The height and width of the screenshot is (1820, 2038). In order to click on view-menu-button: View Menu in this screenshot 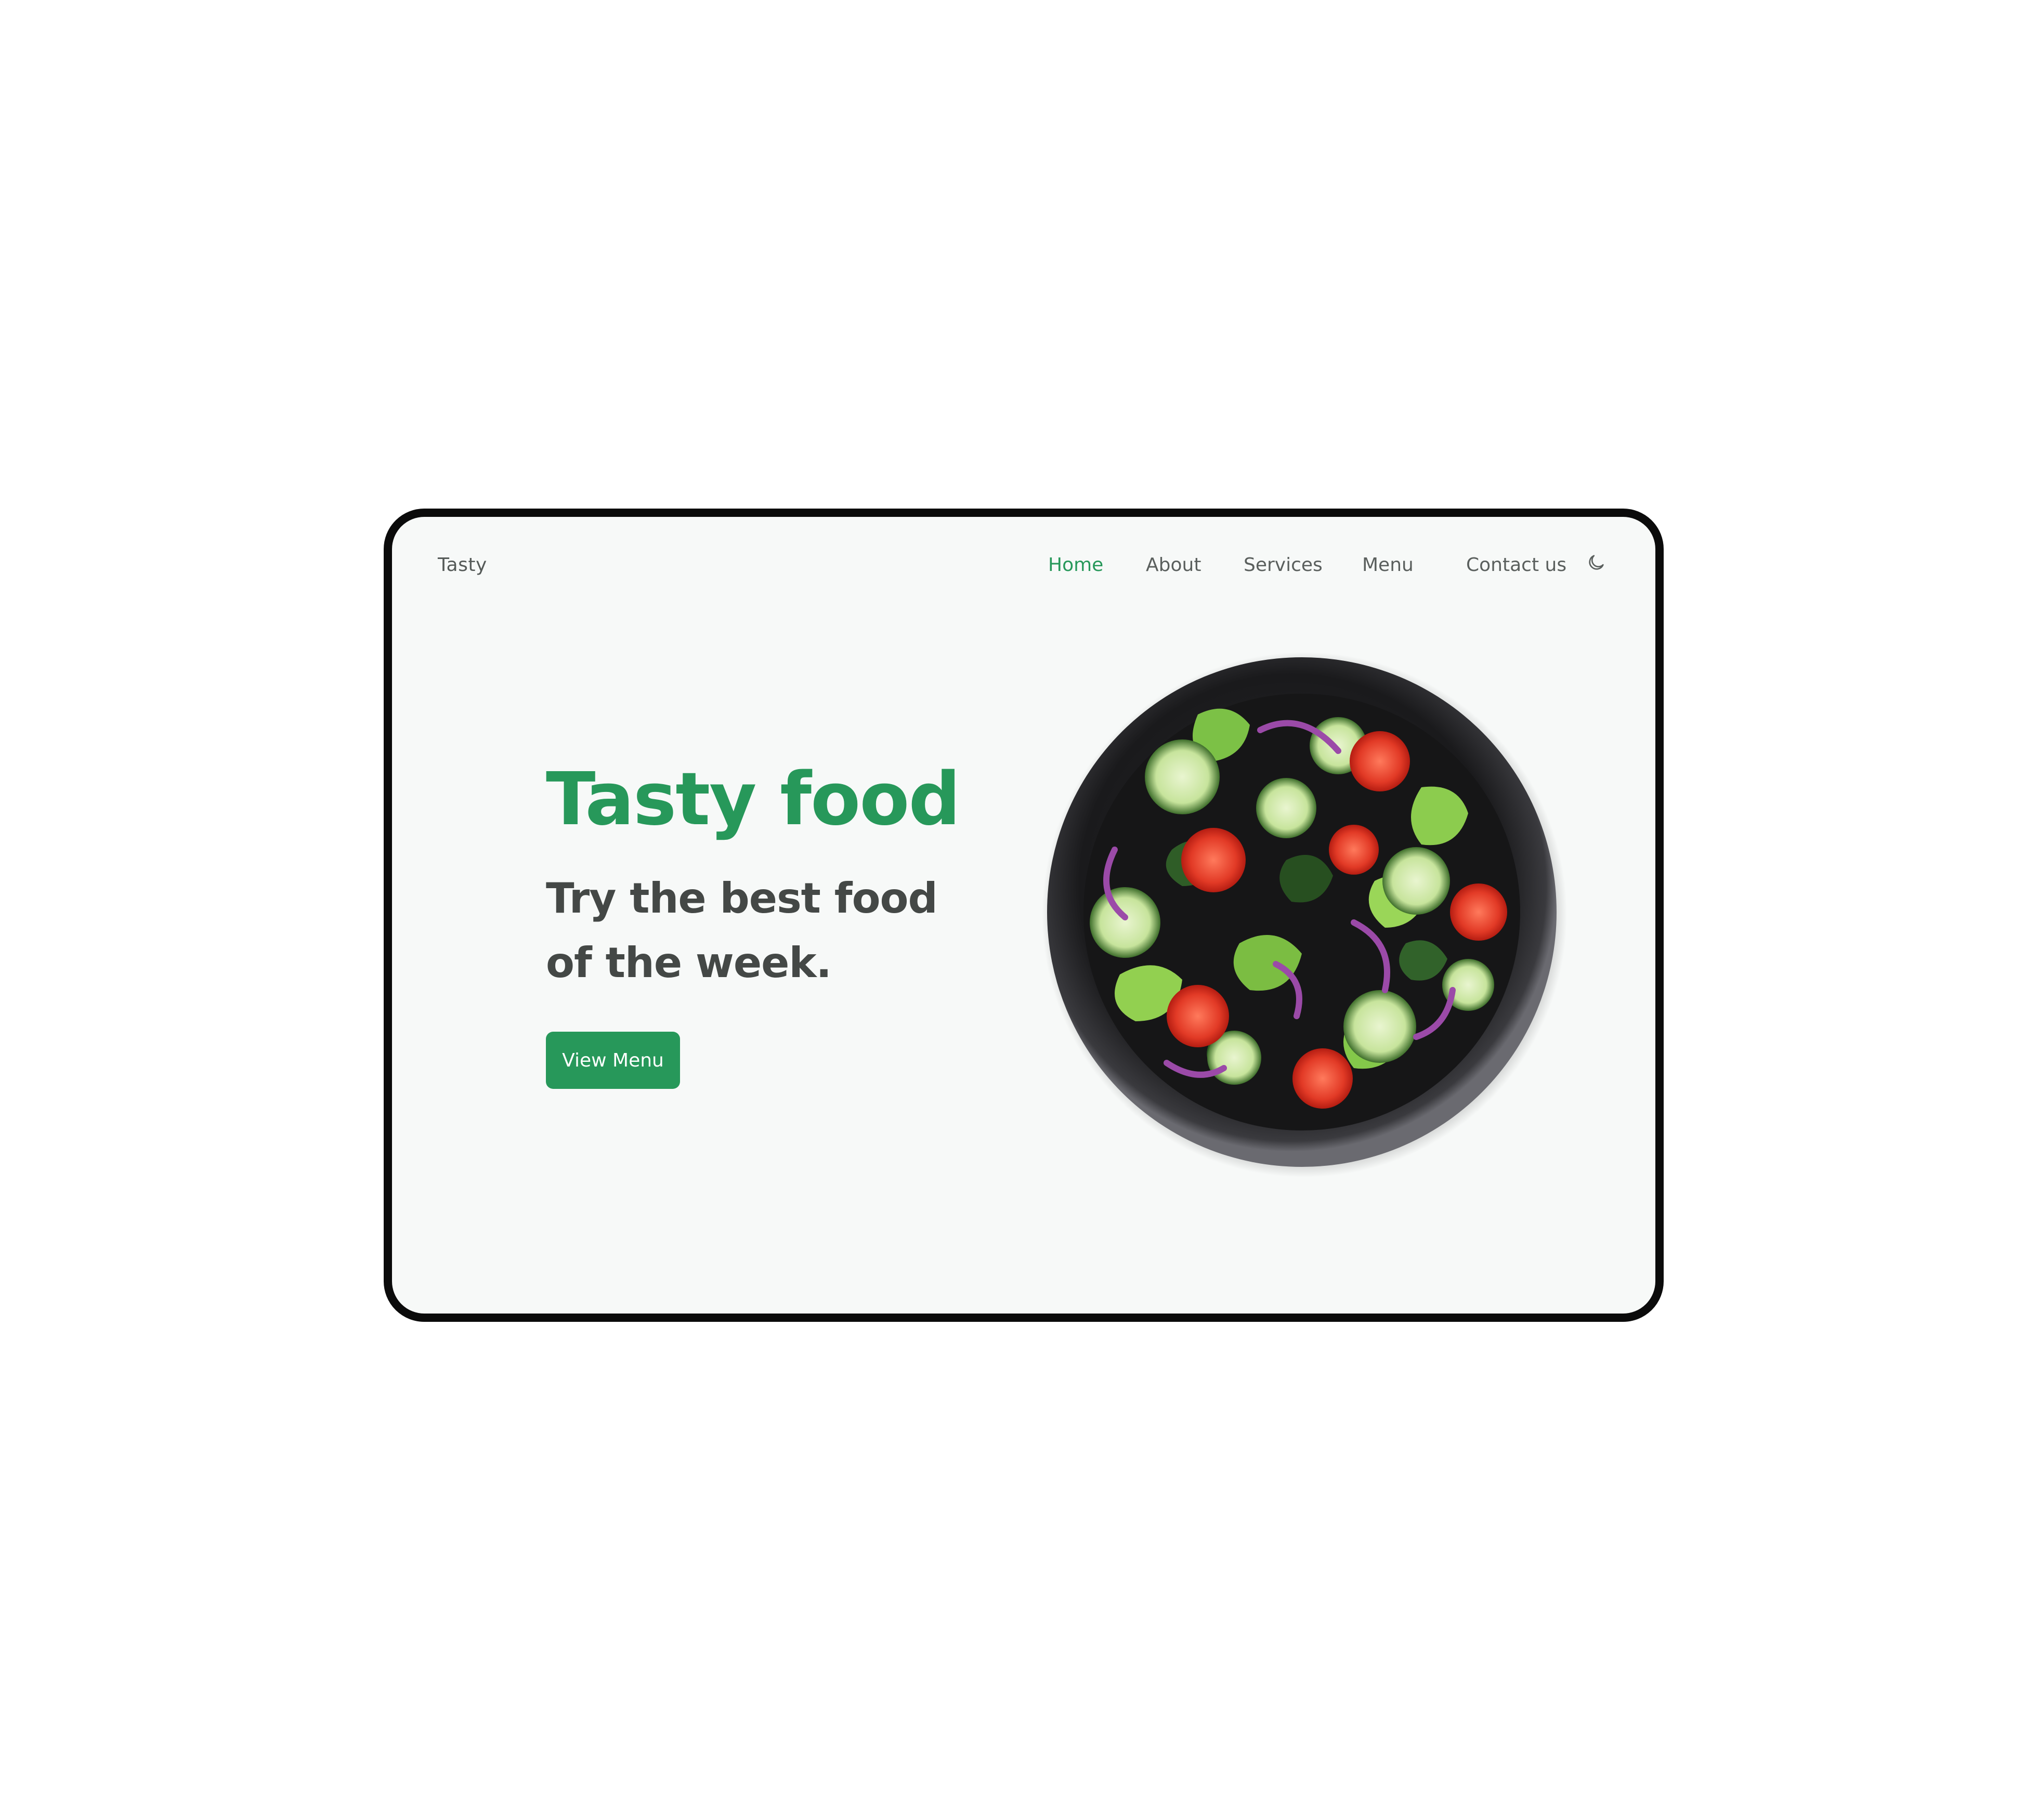, I will do `click(613, 1060)`.